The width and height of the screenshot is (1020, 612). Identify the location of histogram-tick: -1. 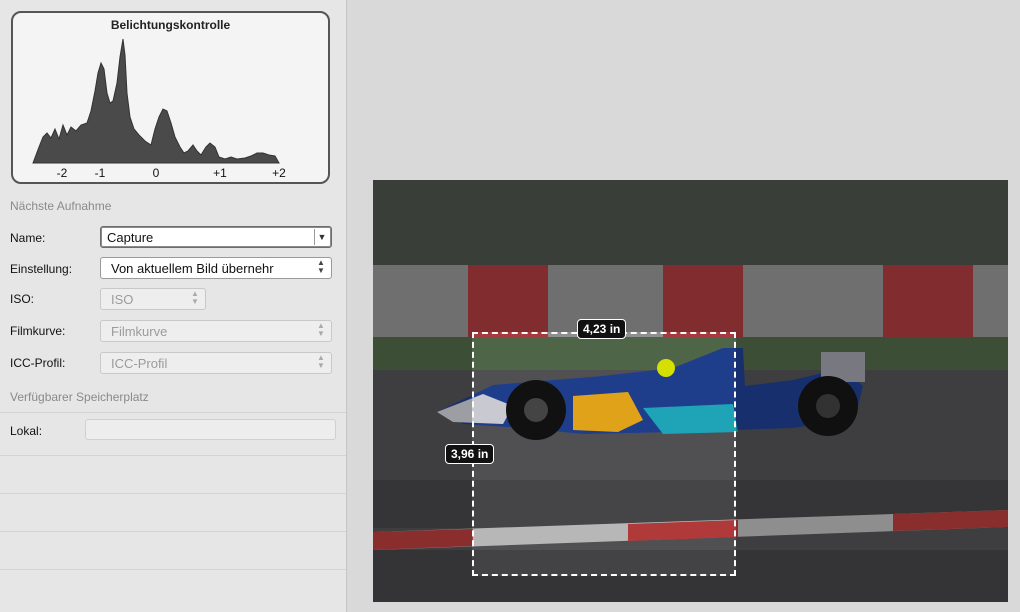
(100, 173).